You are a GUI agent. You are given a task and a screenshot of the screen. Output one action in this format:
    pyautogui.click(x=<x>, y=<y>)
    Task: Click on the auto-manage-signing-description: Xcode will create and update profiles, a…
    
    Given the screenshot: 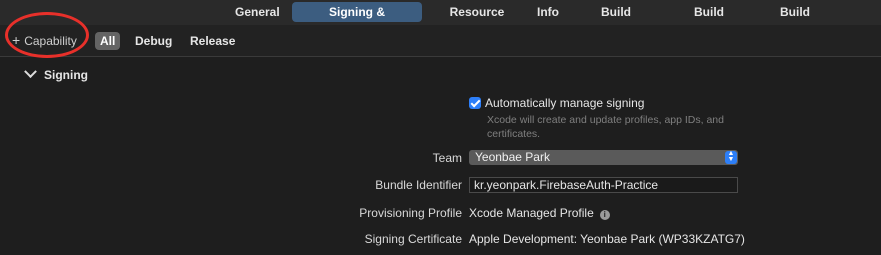 What is the action you would take?
    pyautogui.click(x=605, y=127)
    